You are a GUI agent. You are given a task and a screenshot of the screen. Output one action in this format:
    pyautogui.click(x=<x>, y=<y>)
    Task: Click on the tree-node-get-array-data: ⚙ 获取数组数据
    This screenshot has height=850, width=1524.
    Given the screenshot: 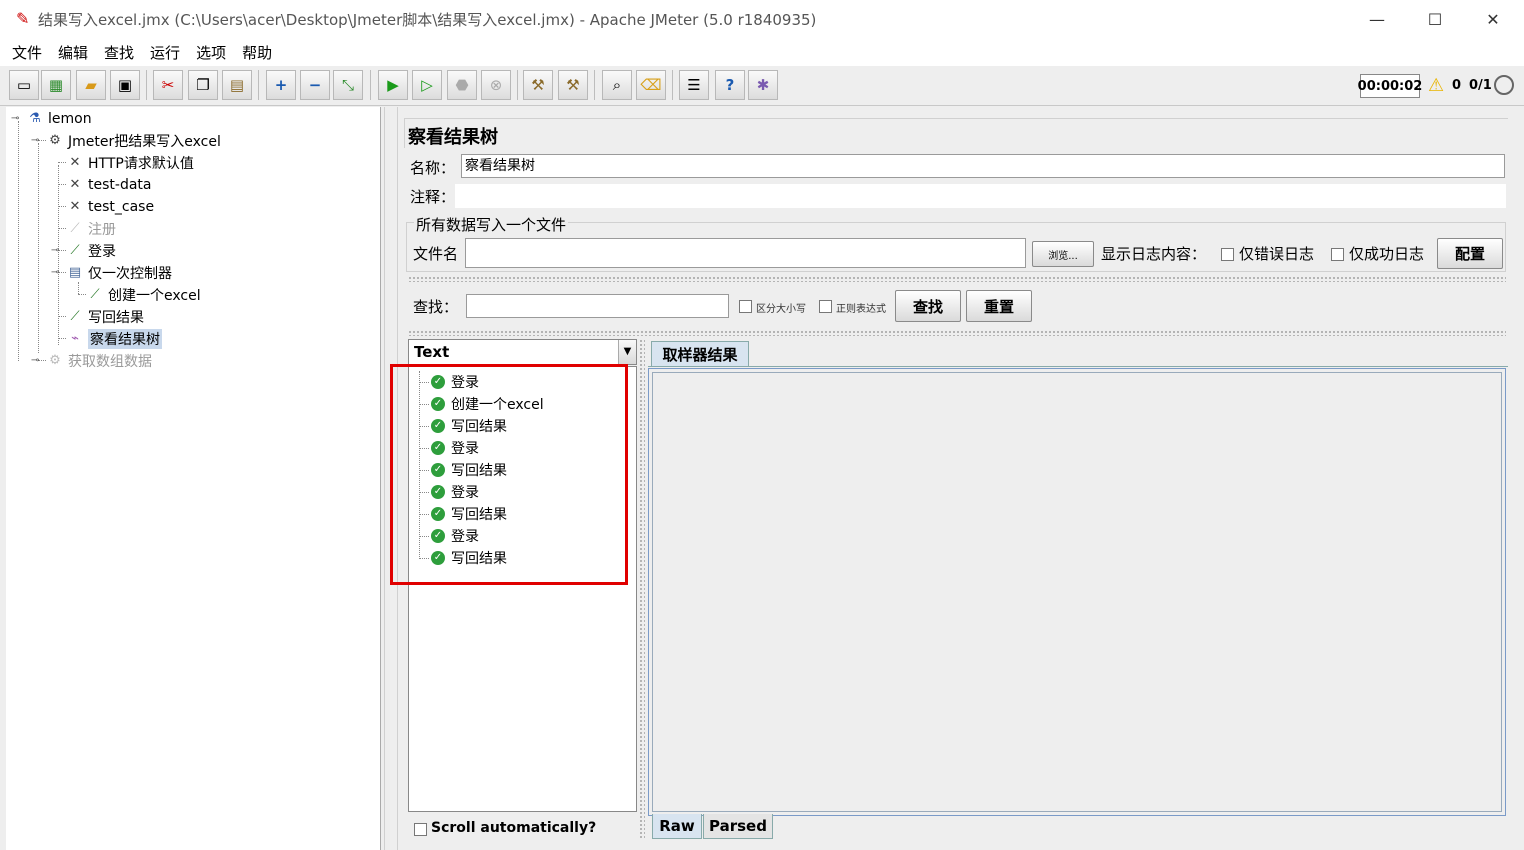 What is the action you would take?
    pyautogui.click(x=99, y=361)
    